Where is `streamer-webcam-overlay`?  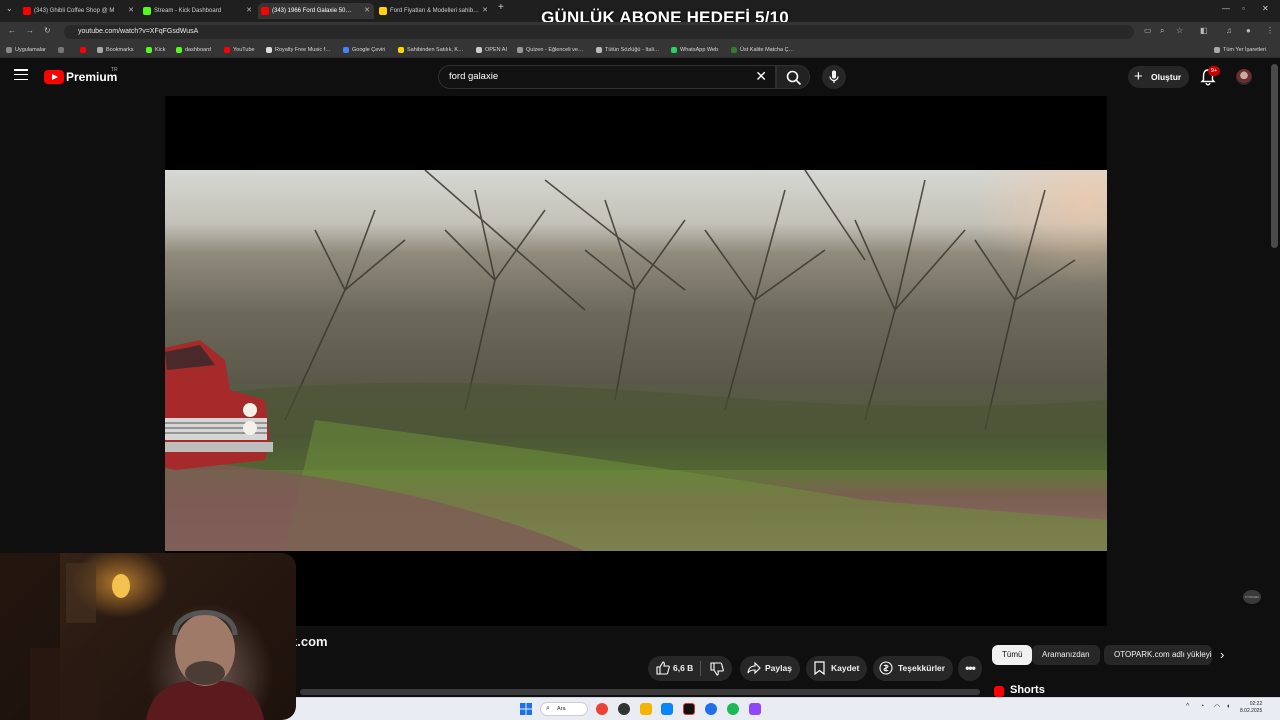
streamer-webcam-overlay is located at coordinates (148, 636).